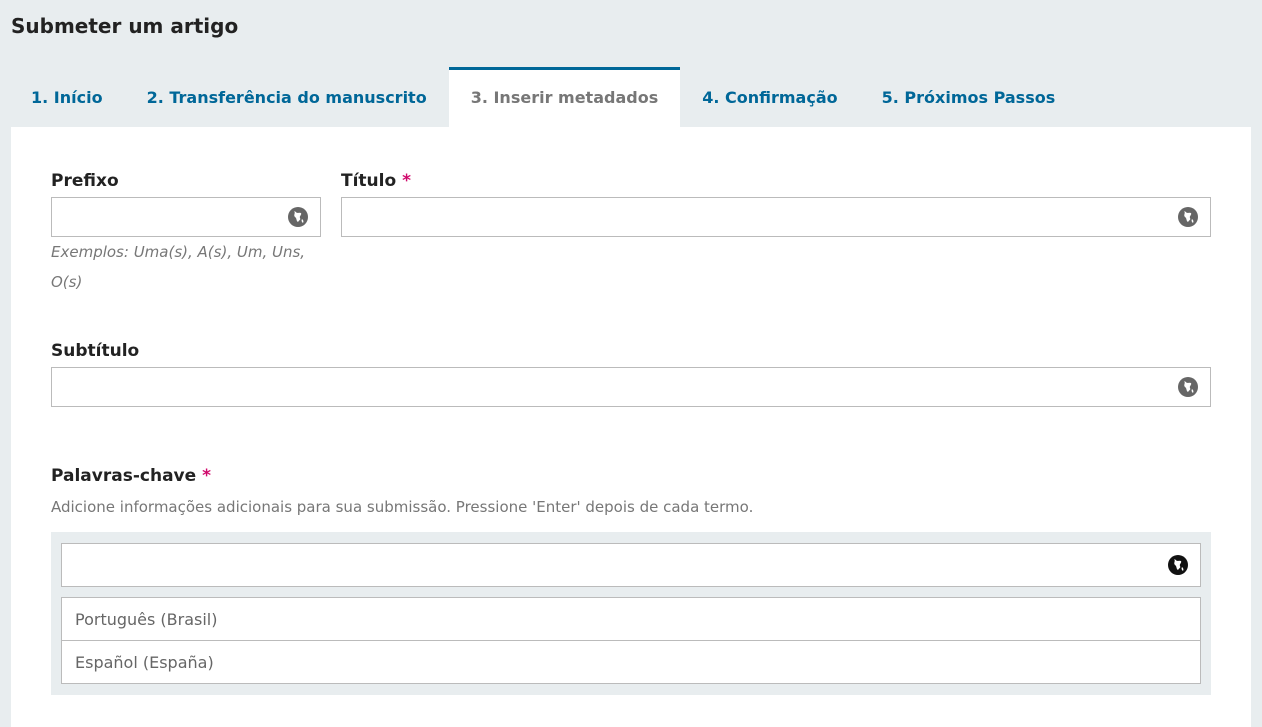 The height and width of the screenshot is (727, 1262). I want to click on tab-enter-metadata: 3. Inserir metadados, so click(564, 97).